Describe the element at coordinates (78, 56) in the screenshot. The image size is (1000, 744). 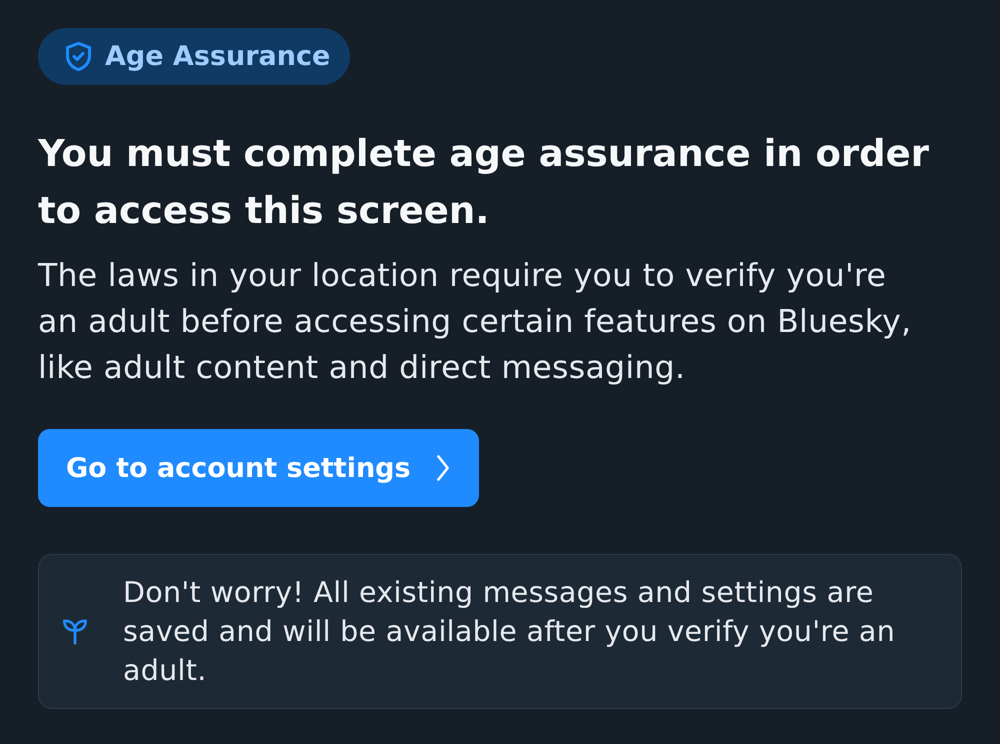
I see `shield-check-icon` at that location.